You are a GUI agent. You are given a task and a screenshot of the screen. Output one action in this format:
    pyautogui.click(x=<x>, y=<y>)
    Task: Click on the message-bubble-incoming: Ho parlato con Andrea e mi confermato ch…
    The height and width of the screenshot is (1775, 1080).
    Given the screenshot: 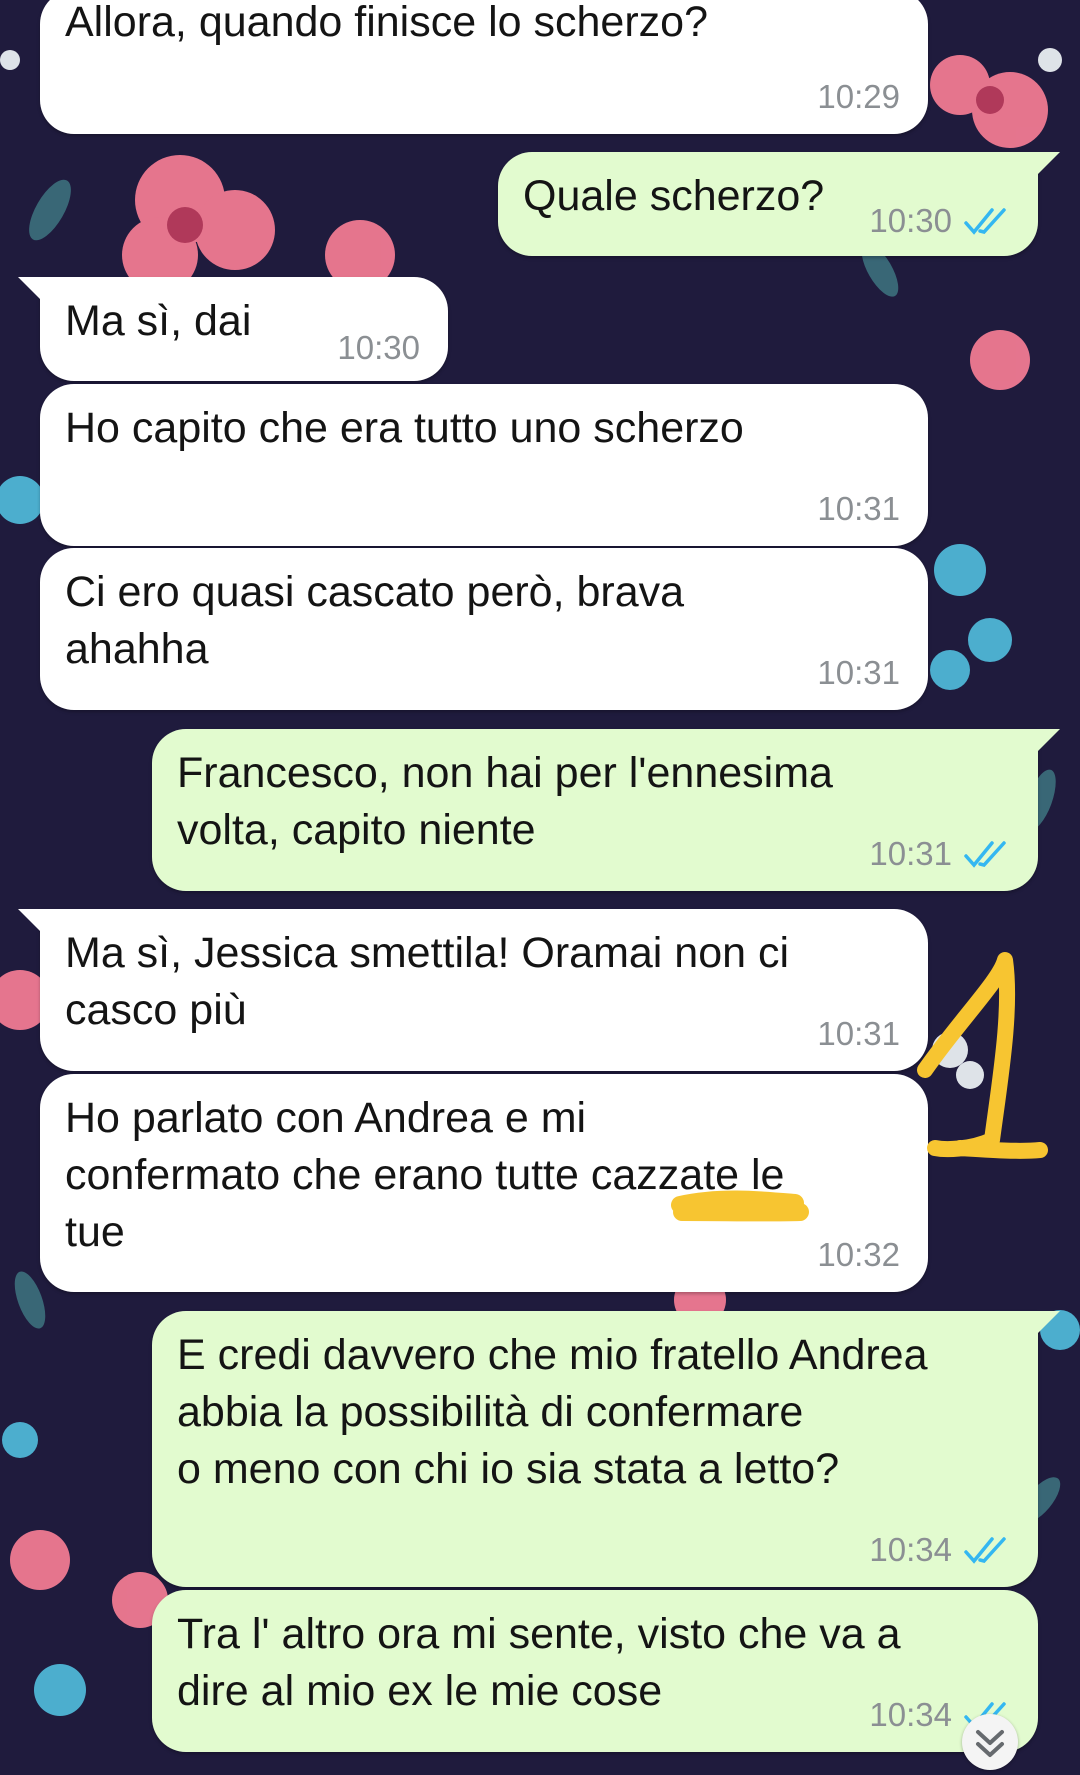 What is the action you would take?
    pyautogui.click(x=484, y=1183)
    